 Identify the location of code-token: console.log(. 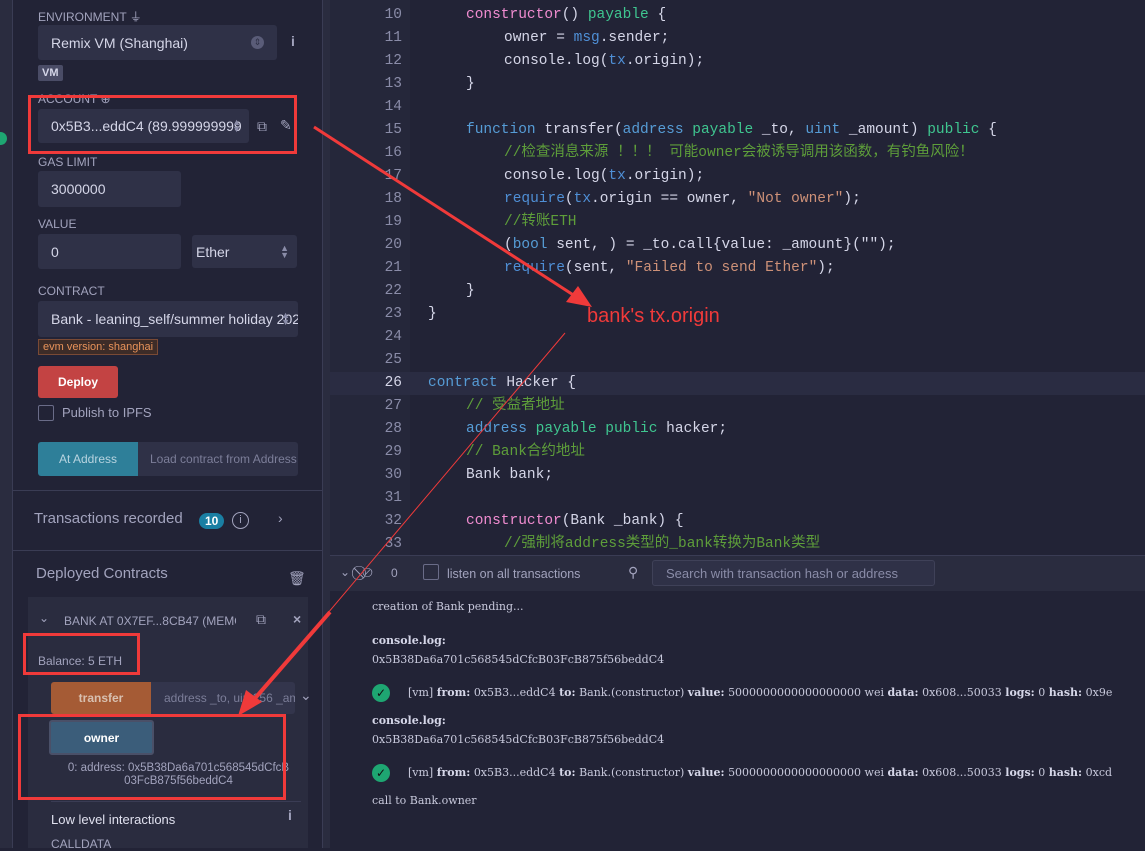
(556, 176).